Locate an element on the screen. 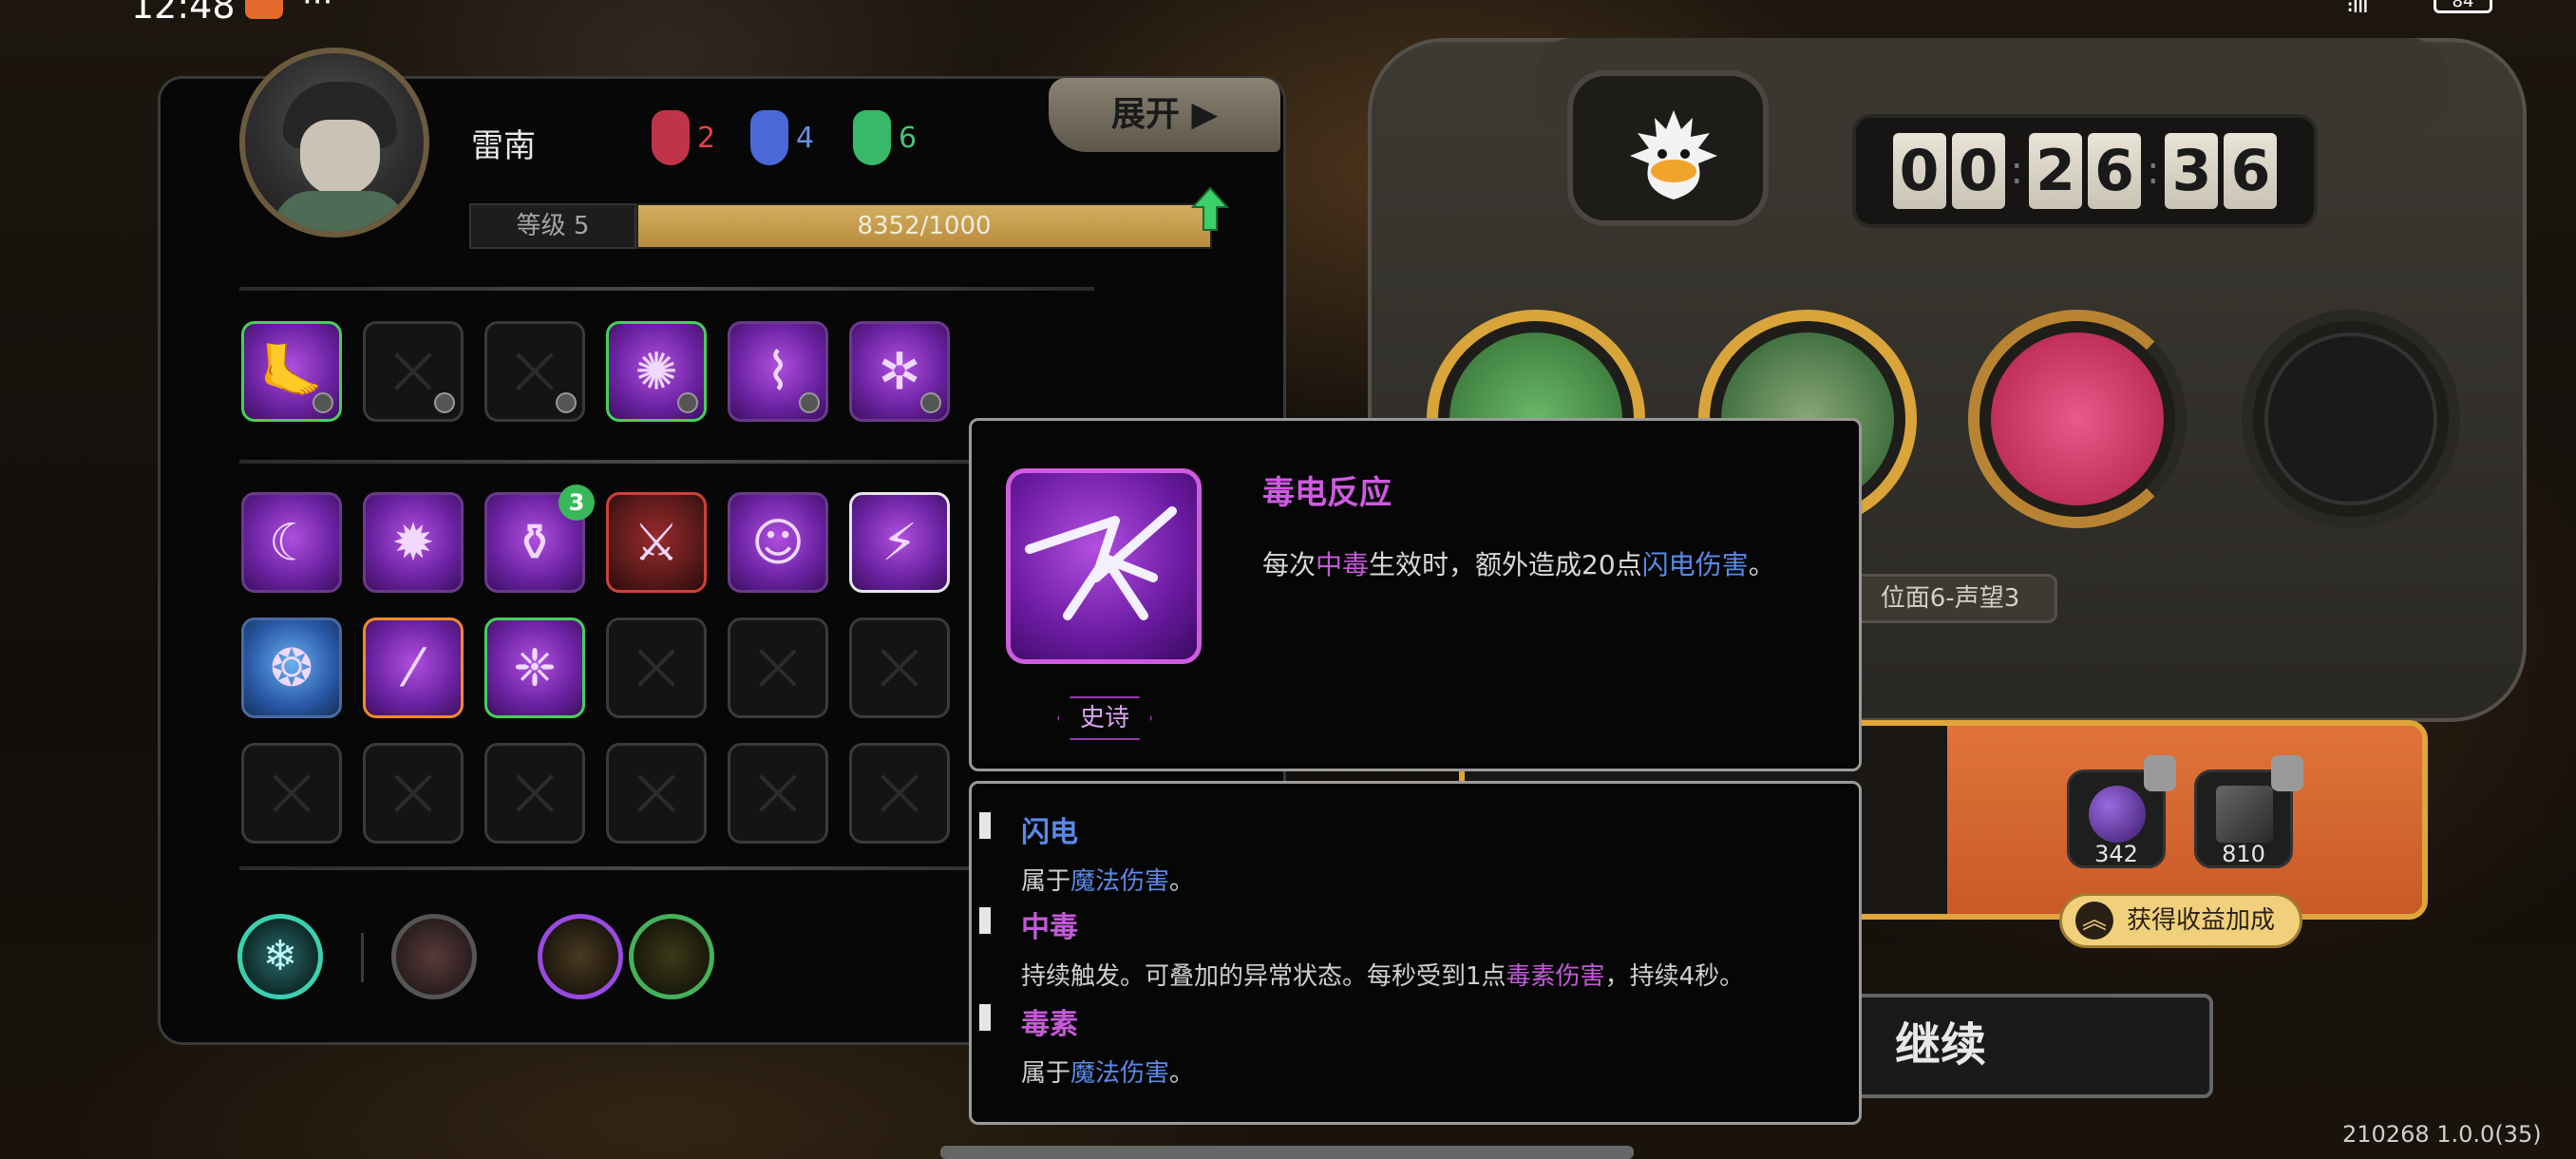  scroll-indicator is located at coordinates (1287, 1152).